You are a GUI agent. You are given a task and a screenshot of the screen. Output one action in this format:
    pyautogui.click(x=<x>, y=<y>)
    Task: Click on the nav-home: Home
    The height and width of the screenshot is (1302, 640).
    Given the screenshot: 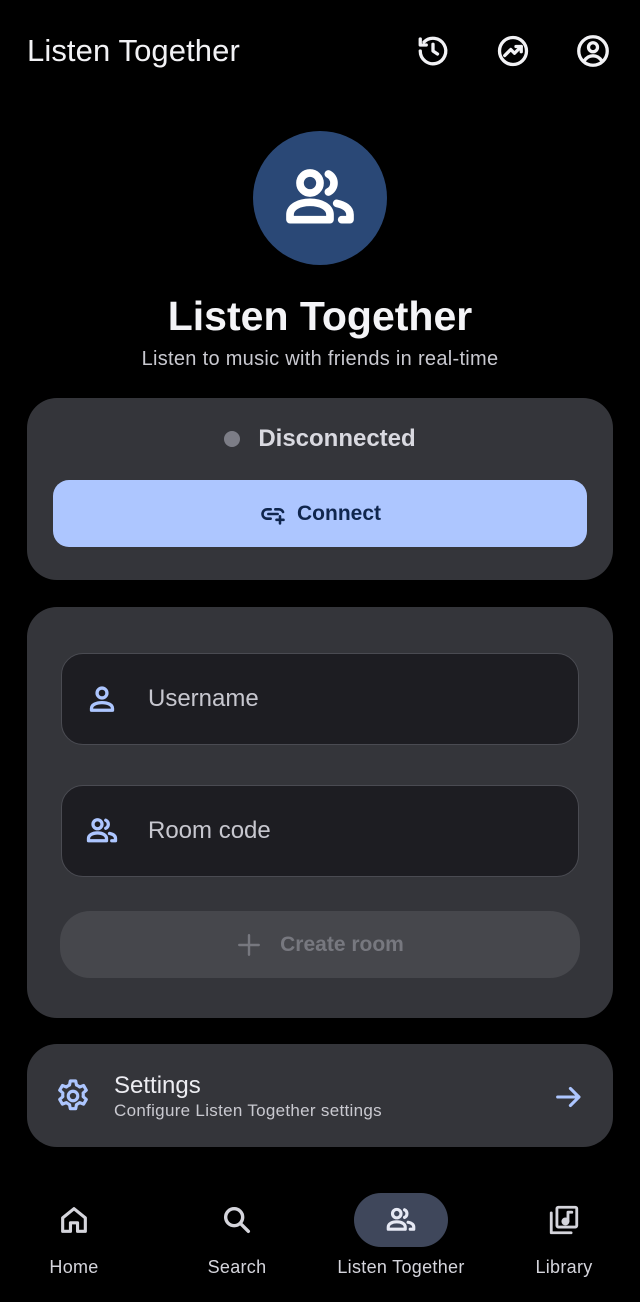 What is the action you would take?
    pyautogui.click(x=77, y=1243)
    